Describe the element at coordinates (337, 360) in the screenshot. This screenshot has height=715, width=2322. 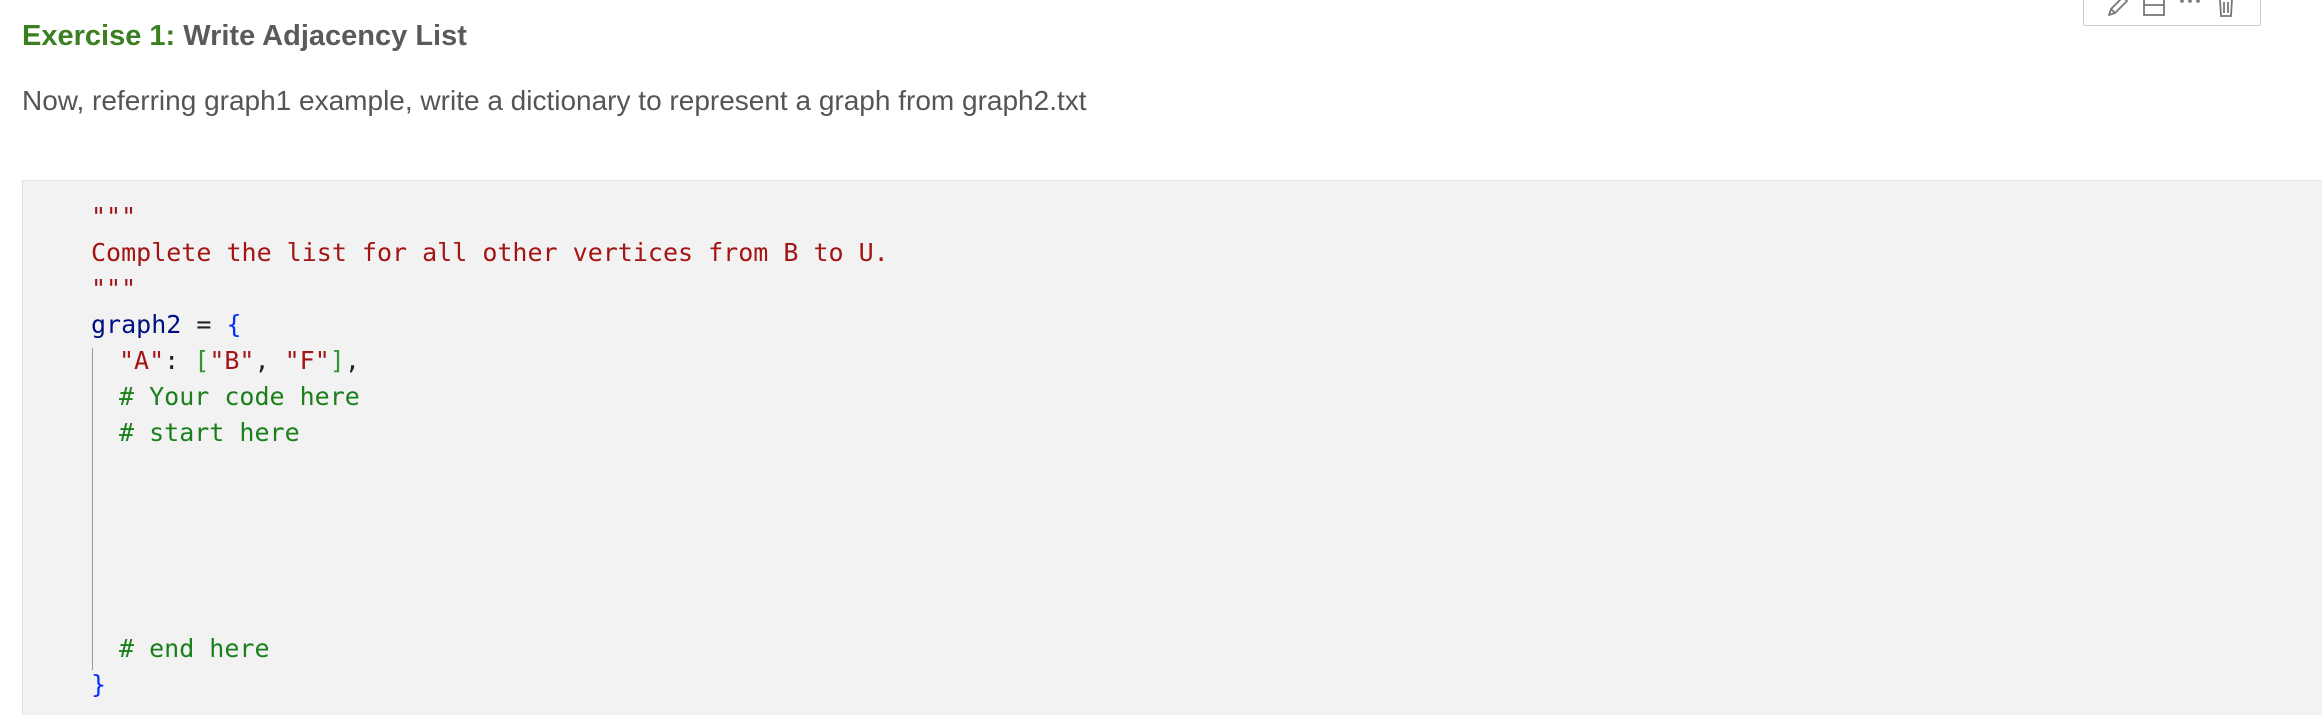
I see `list-close: ]` at that location.